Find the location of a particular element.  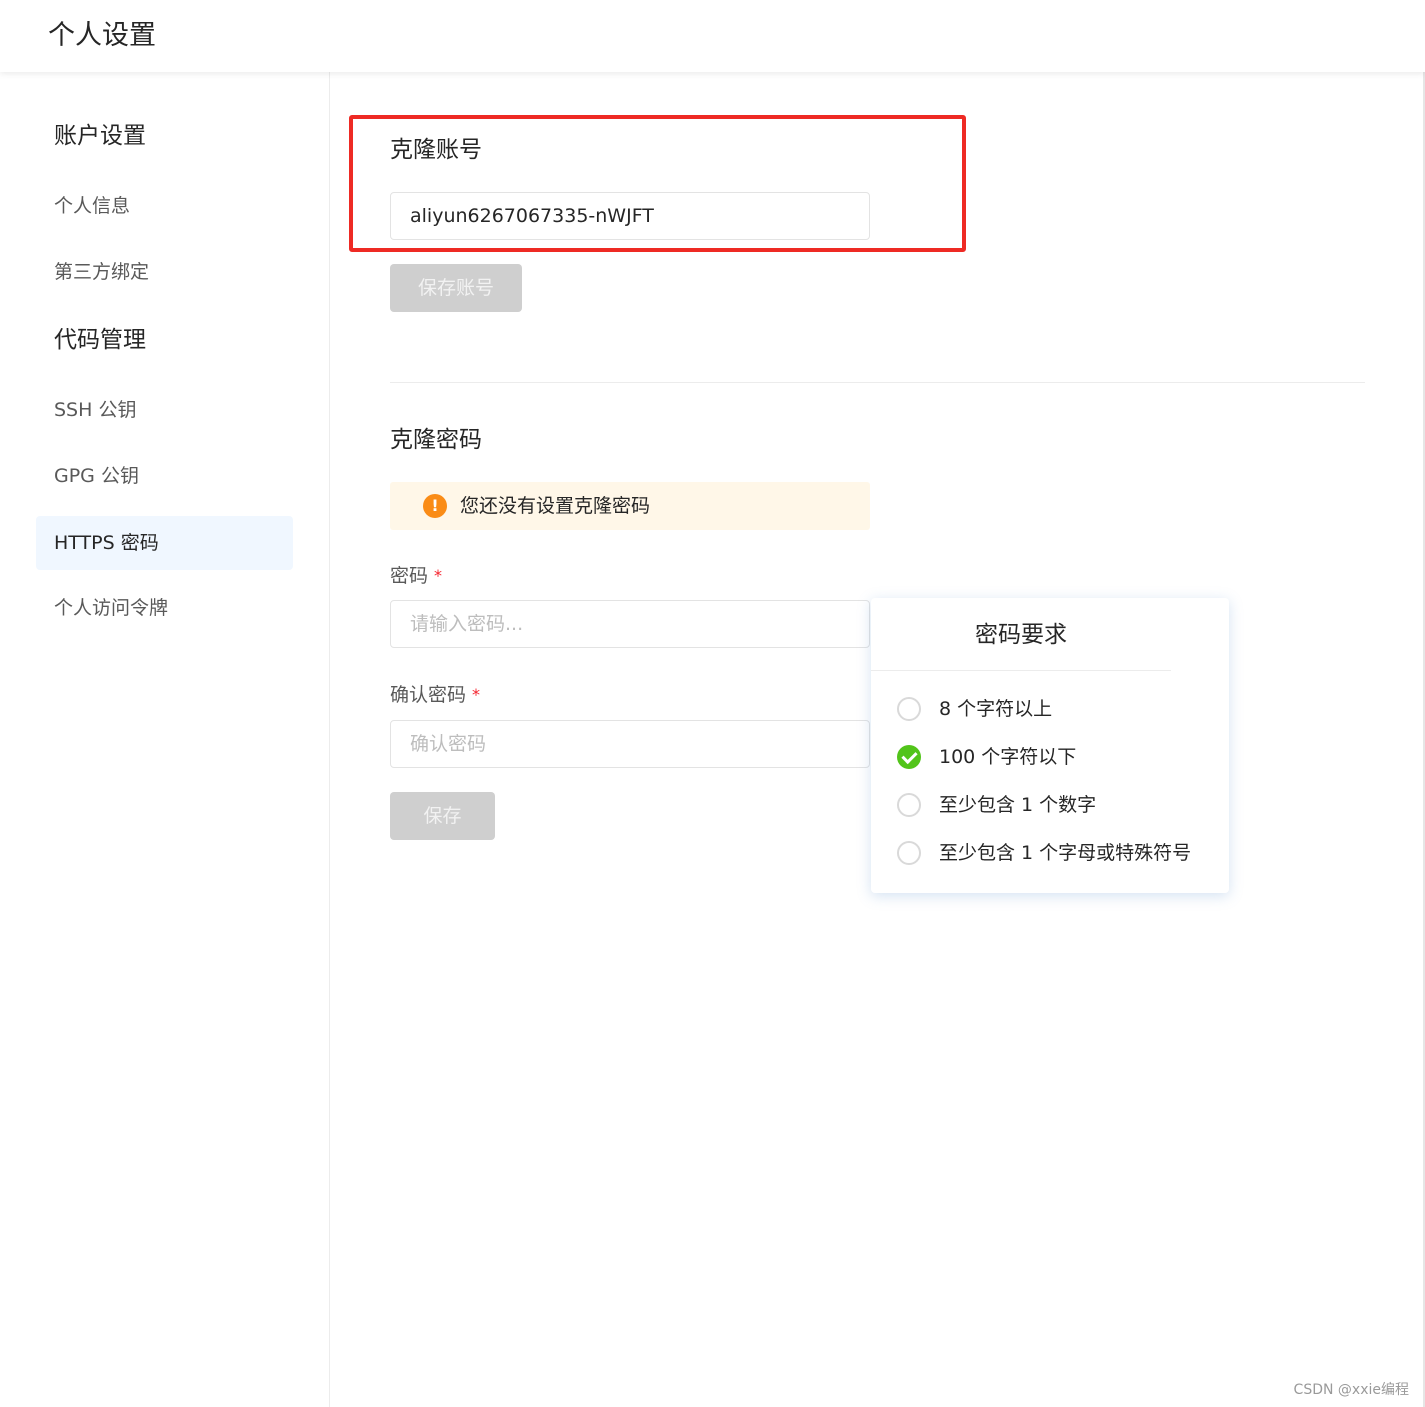

popover-divider is located at coordinates (1021, 670).